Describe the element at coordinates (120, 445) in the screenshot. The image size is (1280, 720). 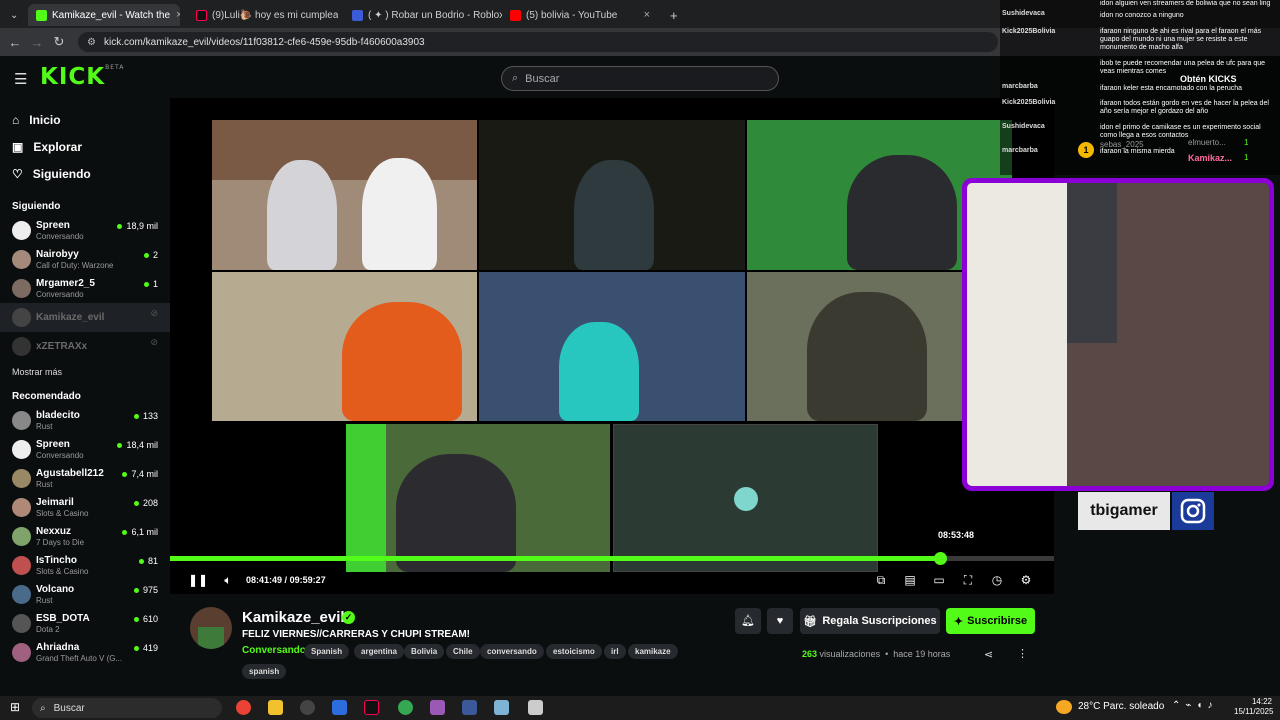
I see `live-dot-icon` at that location.